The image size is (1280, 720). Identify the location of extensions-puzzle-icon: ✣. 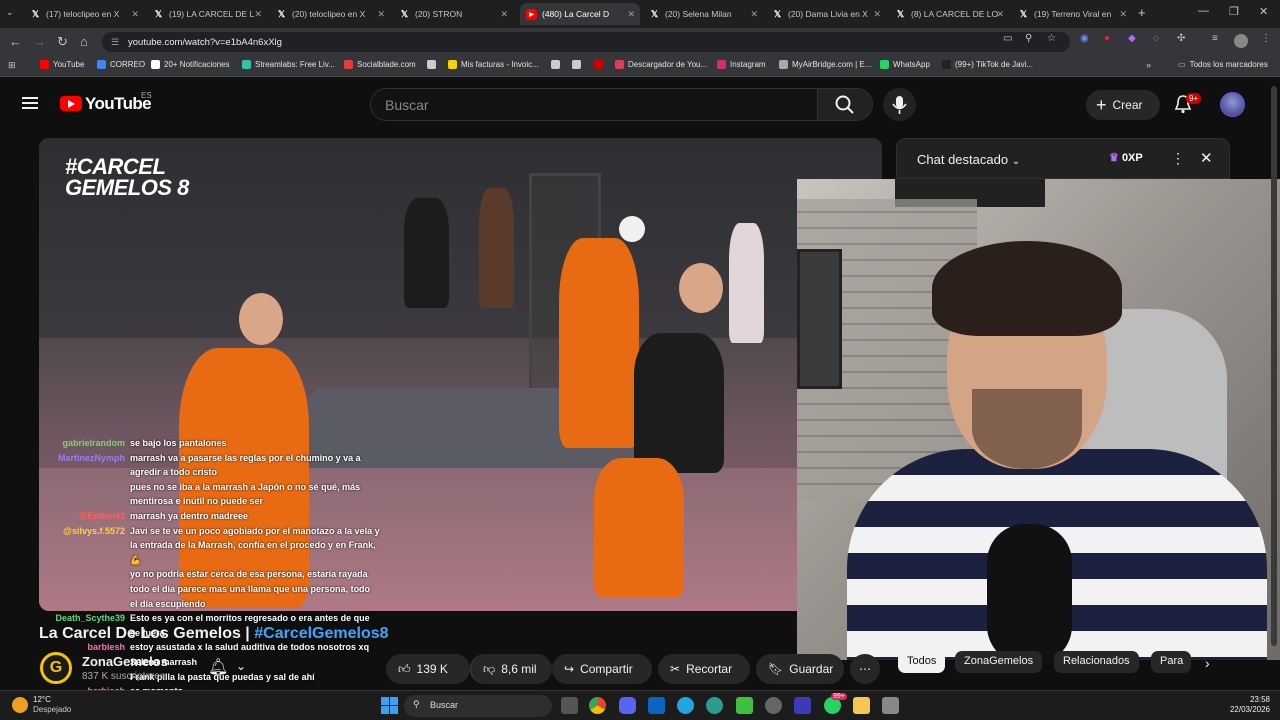
(1181, 38).